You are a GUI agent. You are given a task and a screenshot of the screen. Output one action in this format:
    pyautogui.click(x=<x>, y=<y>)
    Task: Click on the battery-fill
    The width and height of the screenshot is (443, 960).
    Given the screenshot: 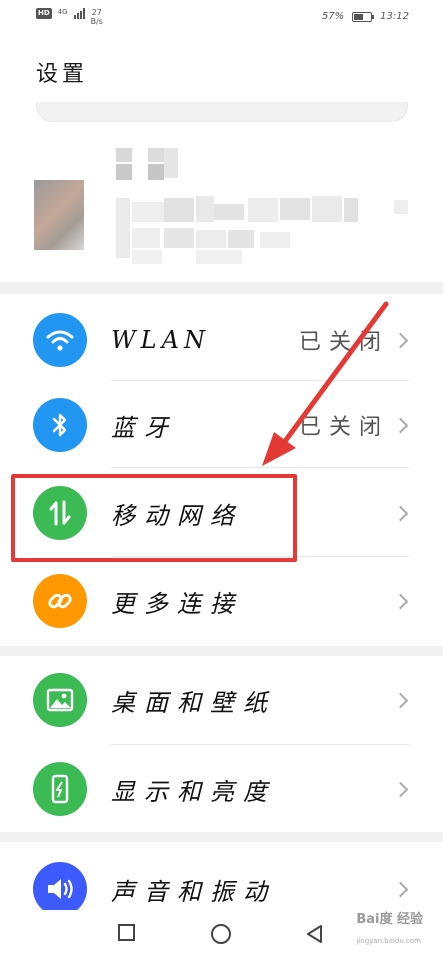 What is the action you would take?
    pyautogui.click(x=359, y=16)
    